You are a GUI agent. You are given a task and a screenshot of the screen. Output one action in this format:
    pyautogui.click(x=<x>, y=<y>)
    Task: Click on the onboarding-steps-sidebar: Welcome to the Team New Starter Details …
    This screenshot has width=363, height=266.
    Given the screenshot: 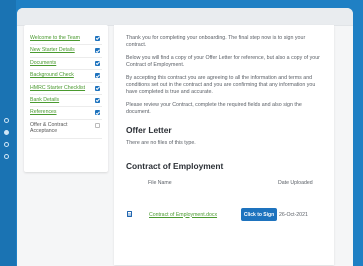 What is the action you would take?
    pyautogui.click(x=66, y=98)
    